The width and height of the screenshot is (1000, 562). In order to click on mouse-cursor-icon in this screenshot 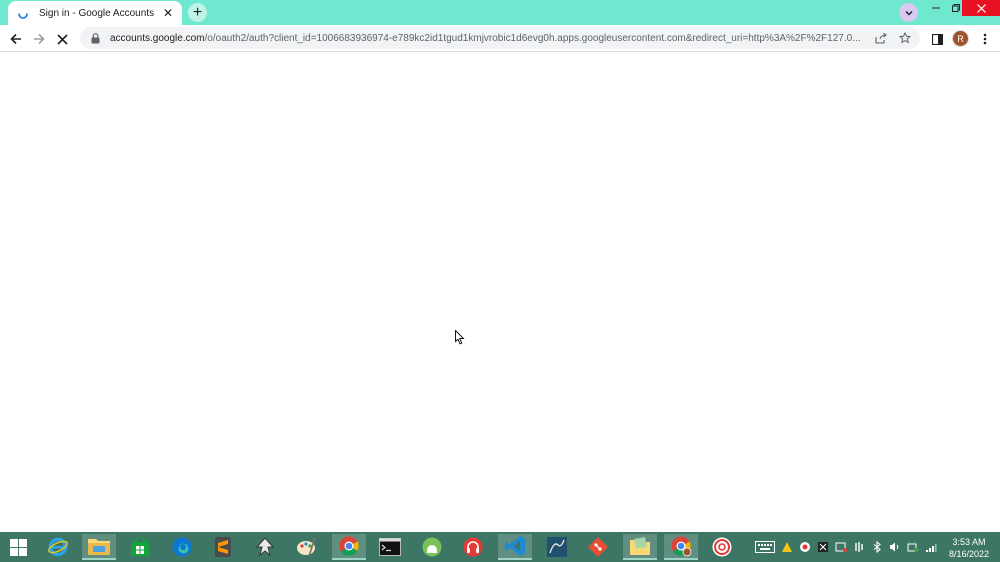, I will do `click(460, 337)`.